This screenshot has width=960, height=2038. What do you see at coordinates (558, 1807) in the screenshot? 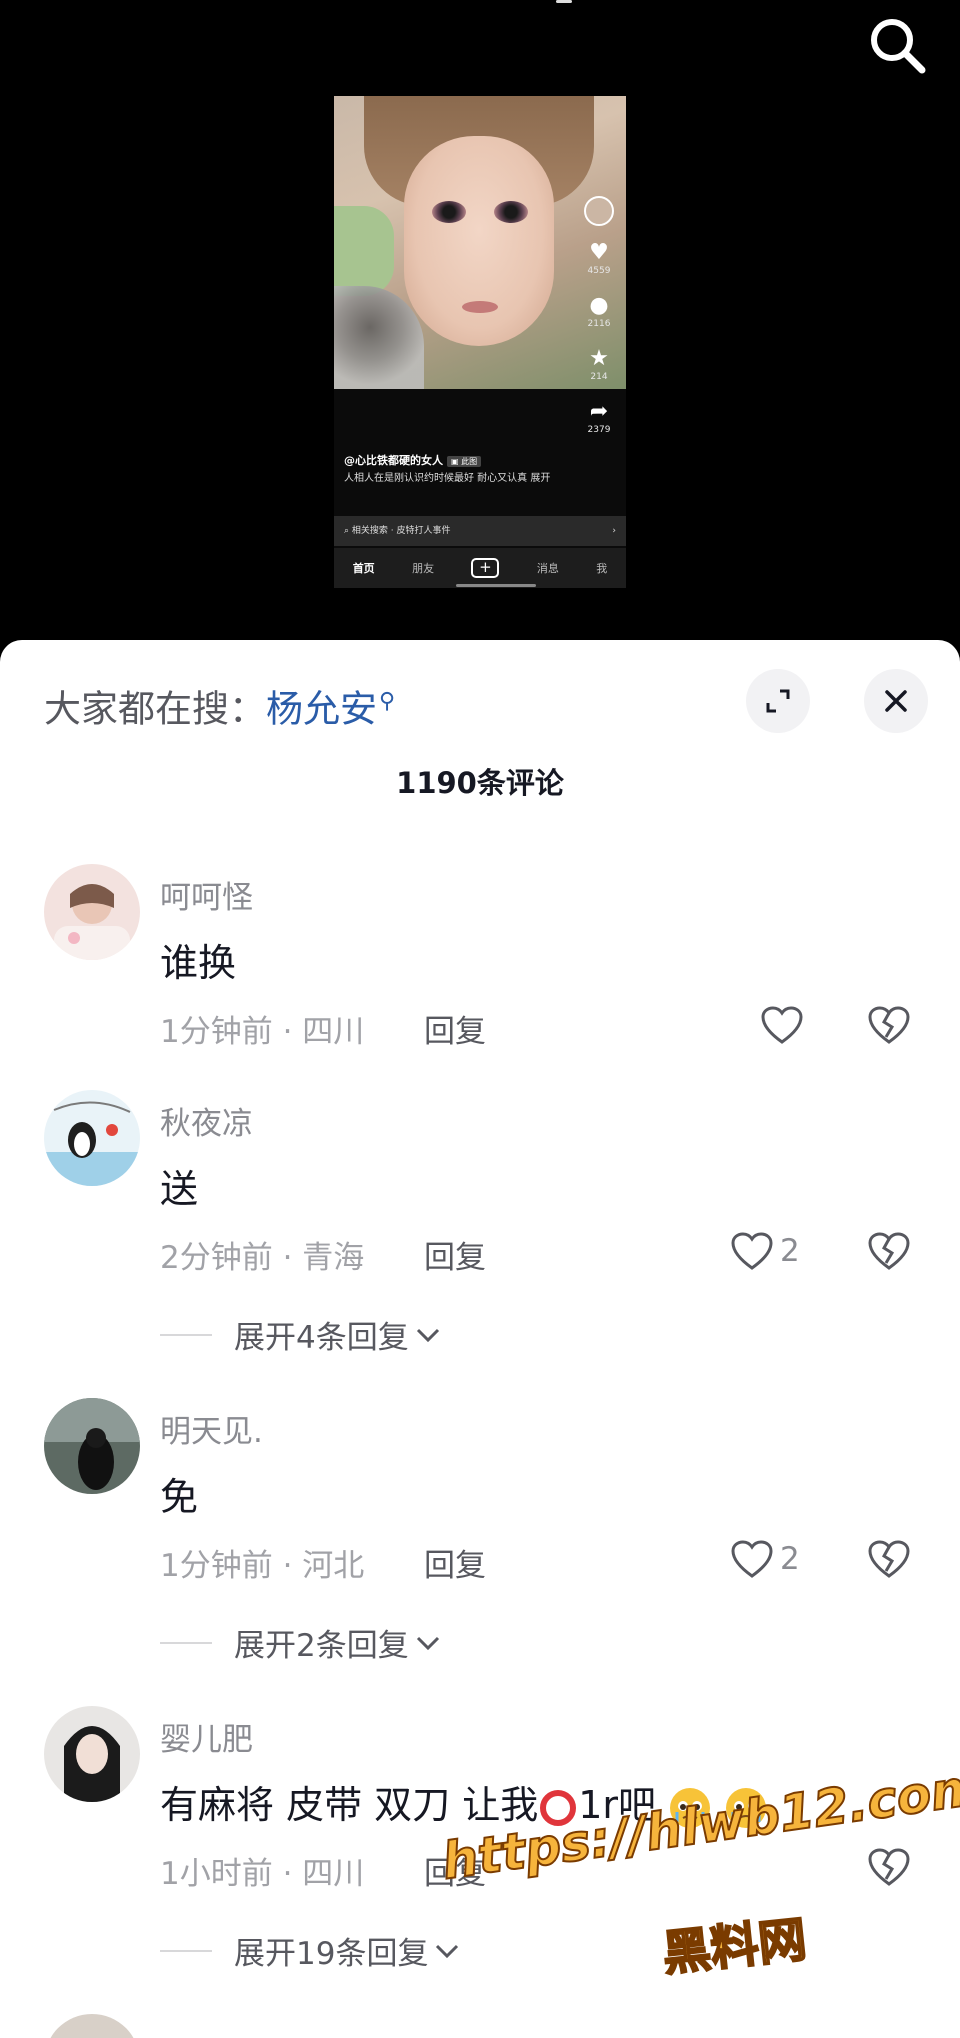
I see `red-circle-emoji` at bounding box center [558, 1807].